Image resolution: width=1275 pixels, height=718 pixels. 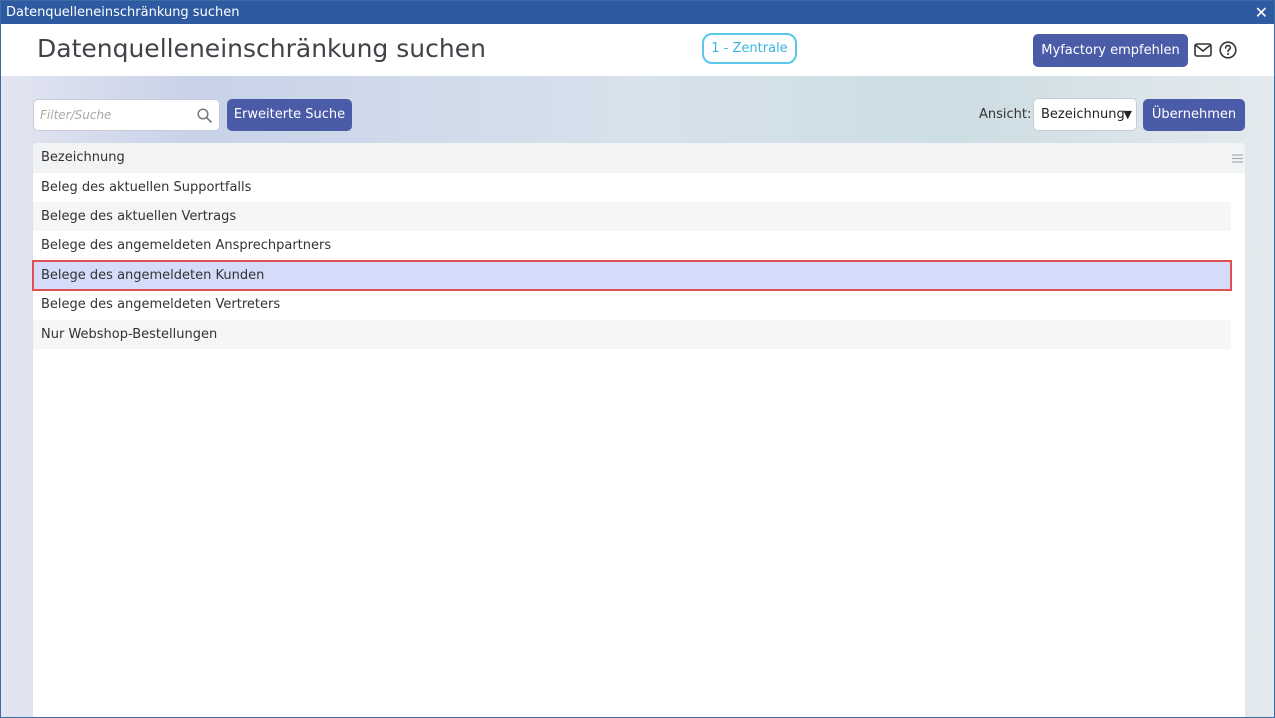 I want to click on mail-icon, so click(x=1203, y=50).